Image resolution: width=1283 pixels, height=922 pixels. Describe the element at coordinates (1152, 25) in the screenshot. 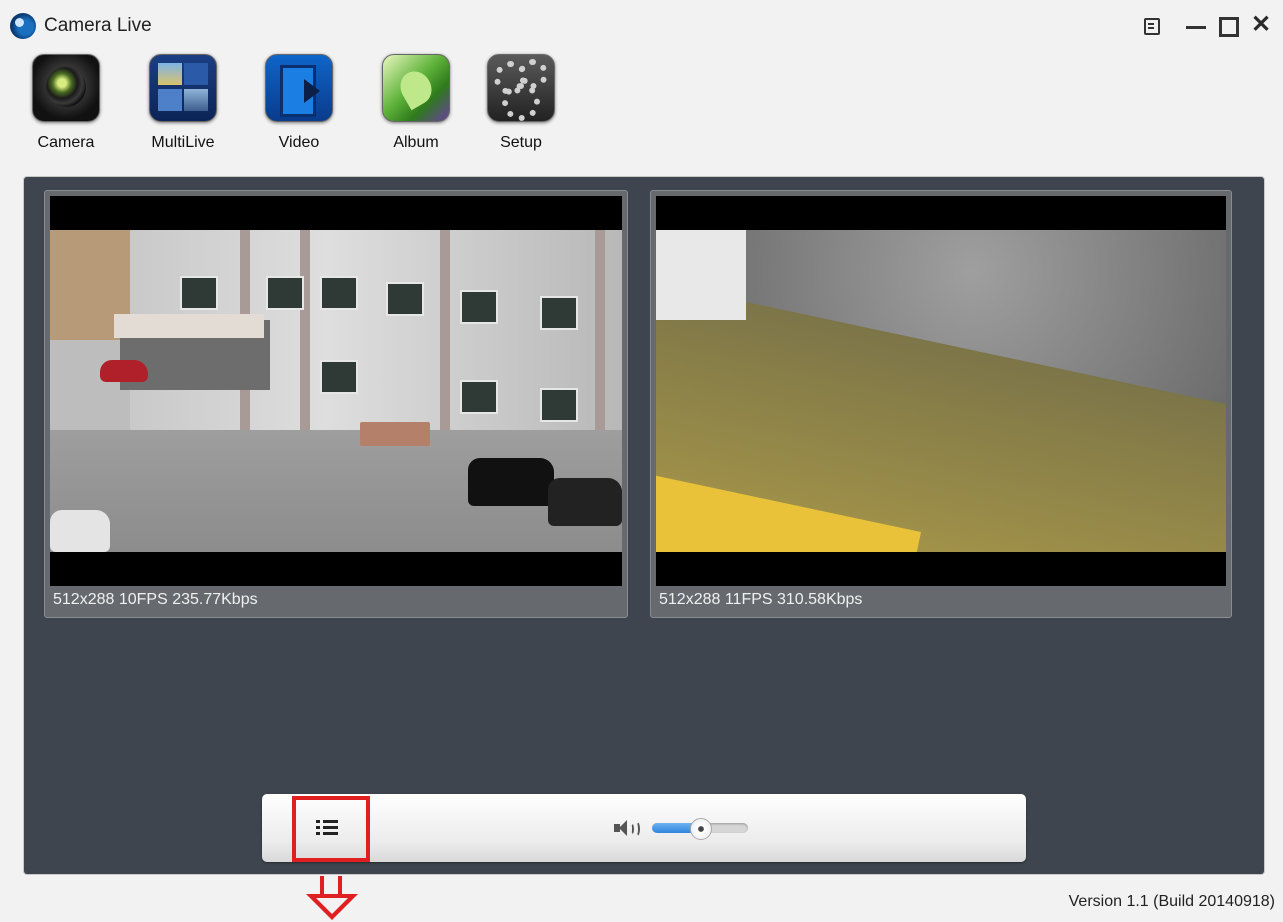

I see `menu-icon` at that location.